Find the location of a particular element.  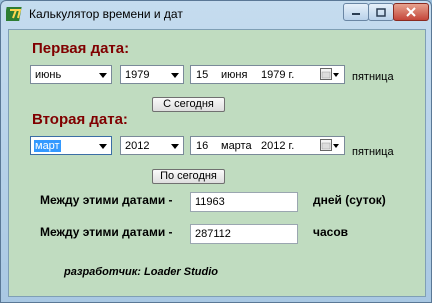

second-month-select: март is located at coordinates (71, 145).